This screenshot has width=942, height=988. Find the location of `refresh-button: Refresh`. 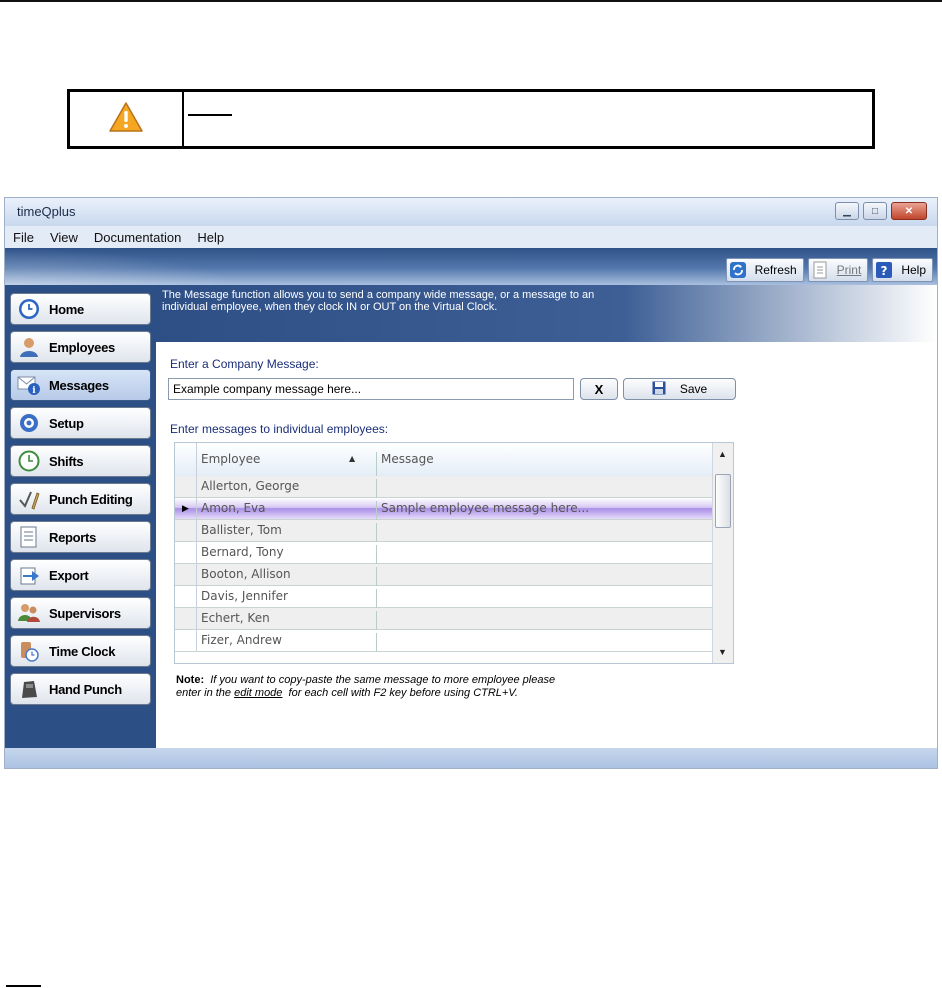

refresh-button: Refresh is located at coordinates (764, 270).